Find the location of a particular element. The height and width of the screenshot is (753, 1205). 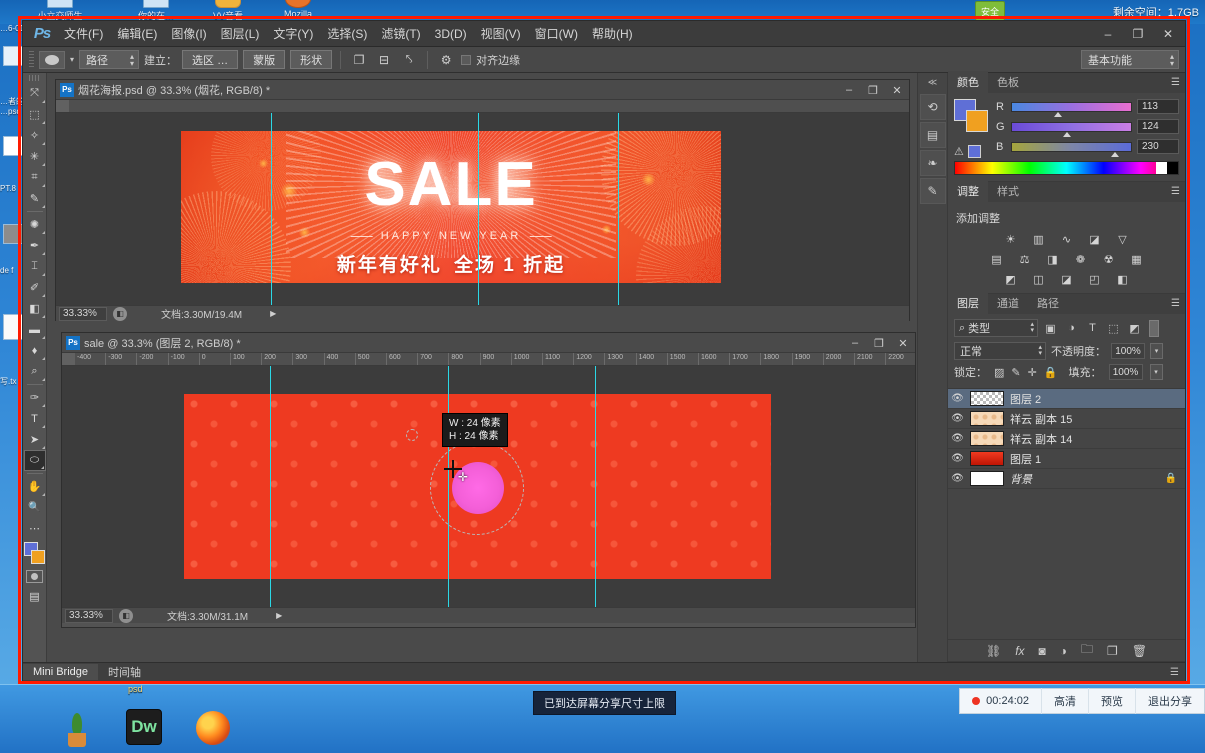

layer-style-icon: fx is located at coordinates (1019, 651).